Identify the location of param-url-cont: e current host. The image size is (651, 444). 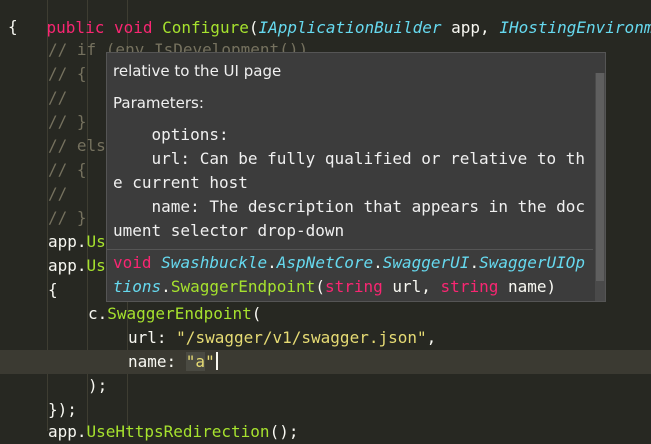
(180, 182).